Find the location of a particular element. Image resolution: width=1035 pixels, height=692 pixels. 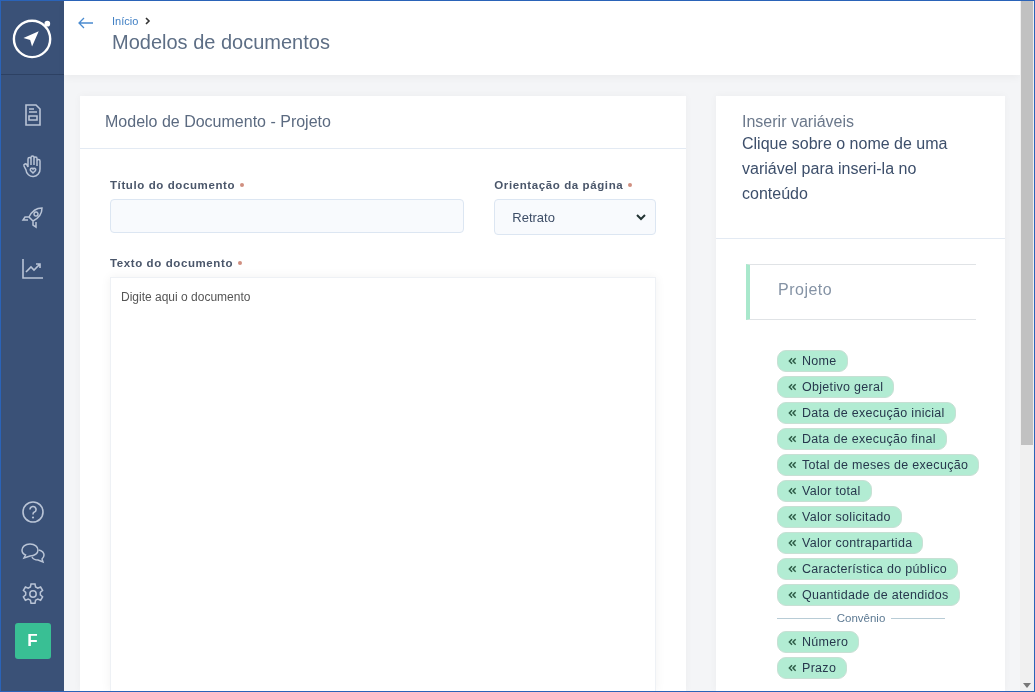

panel-title: Inserir variáveis is located at coordinates (799, 122).